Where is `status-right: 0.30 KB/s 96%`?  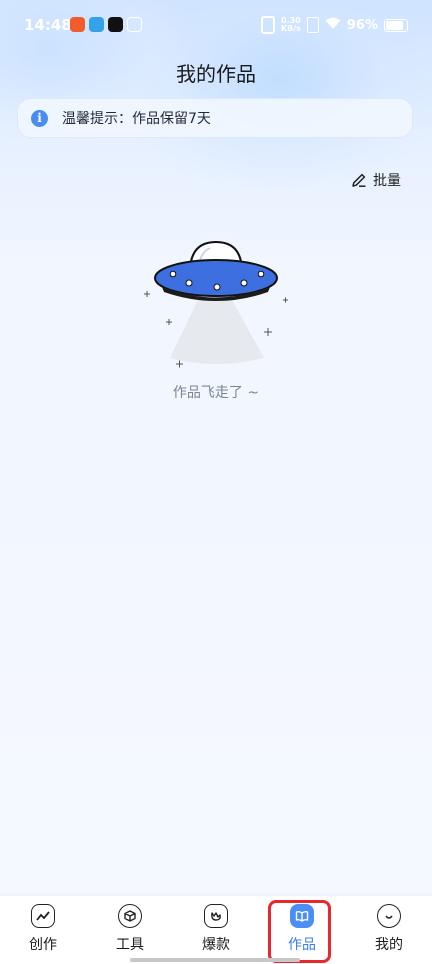
status-right: 0.30 KB/s 96% is located at coordinates (334, 25).